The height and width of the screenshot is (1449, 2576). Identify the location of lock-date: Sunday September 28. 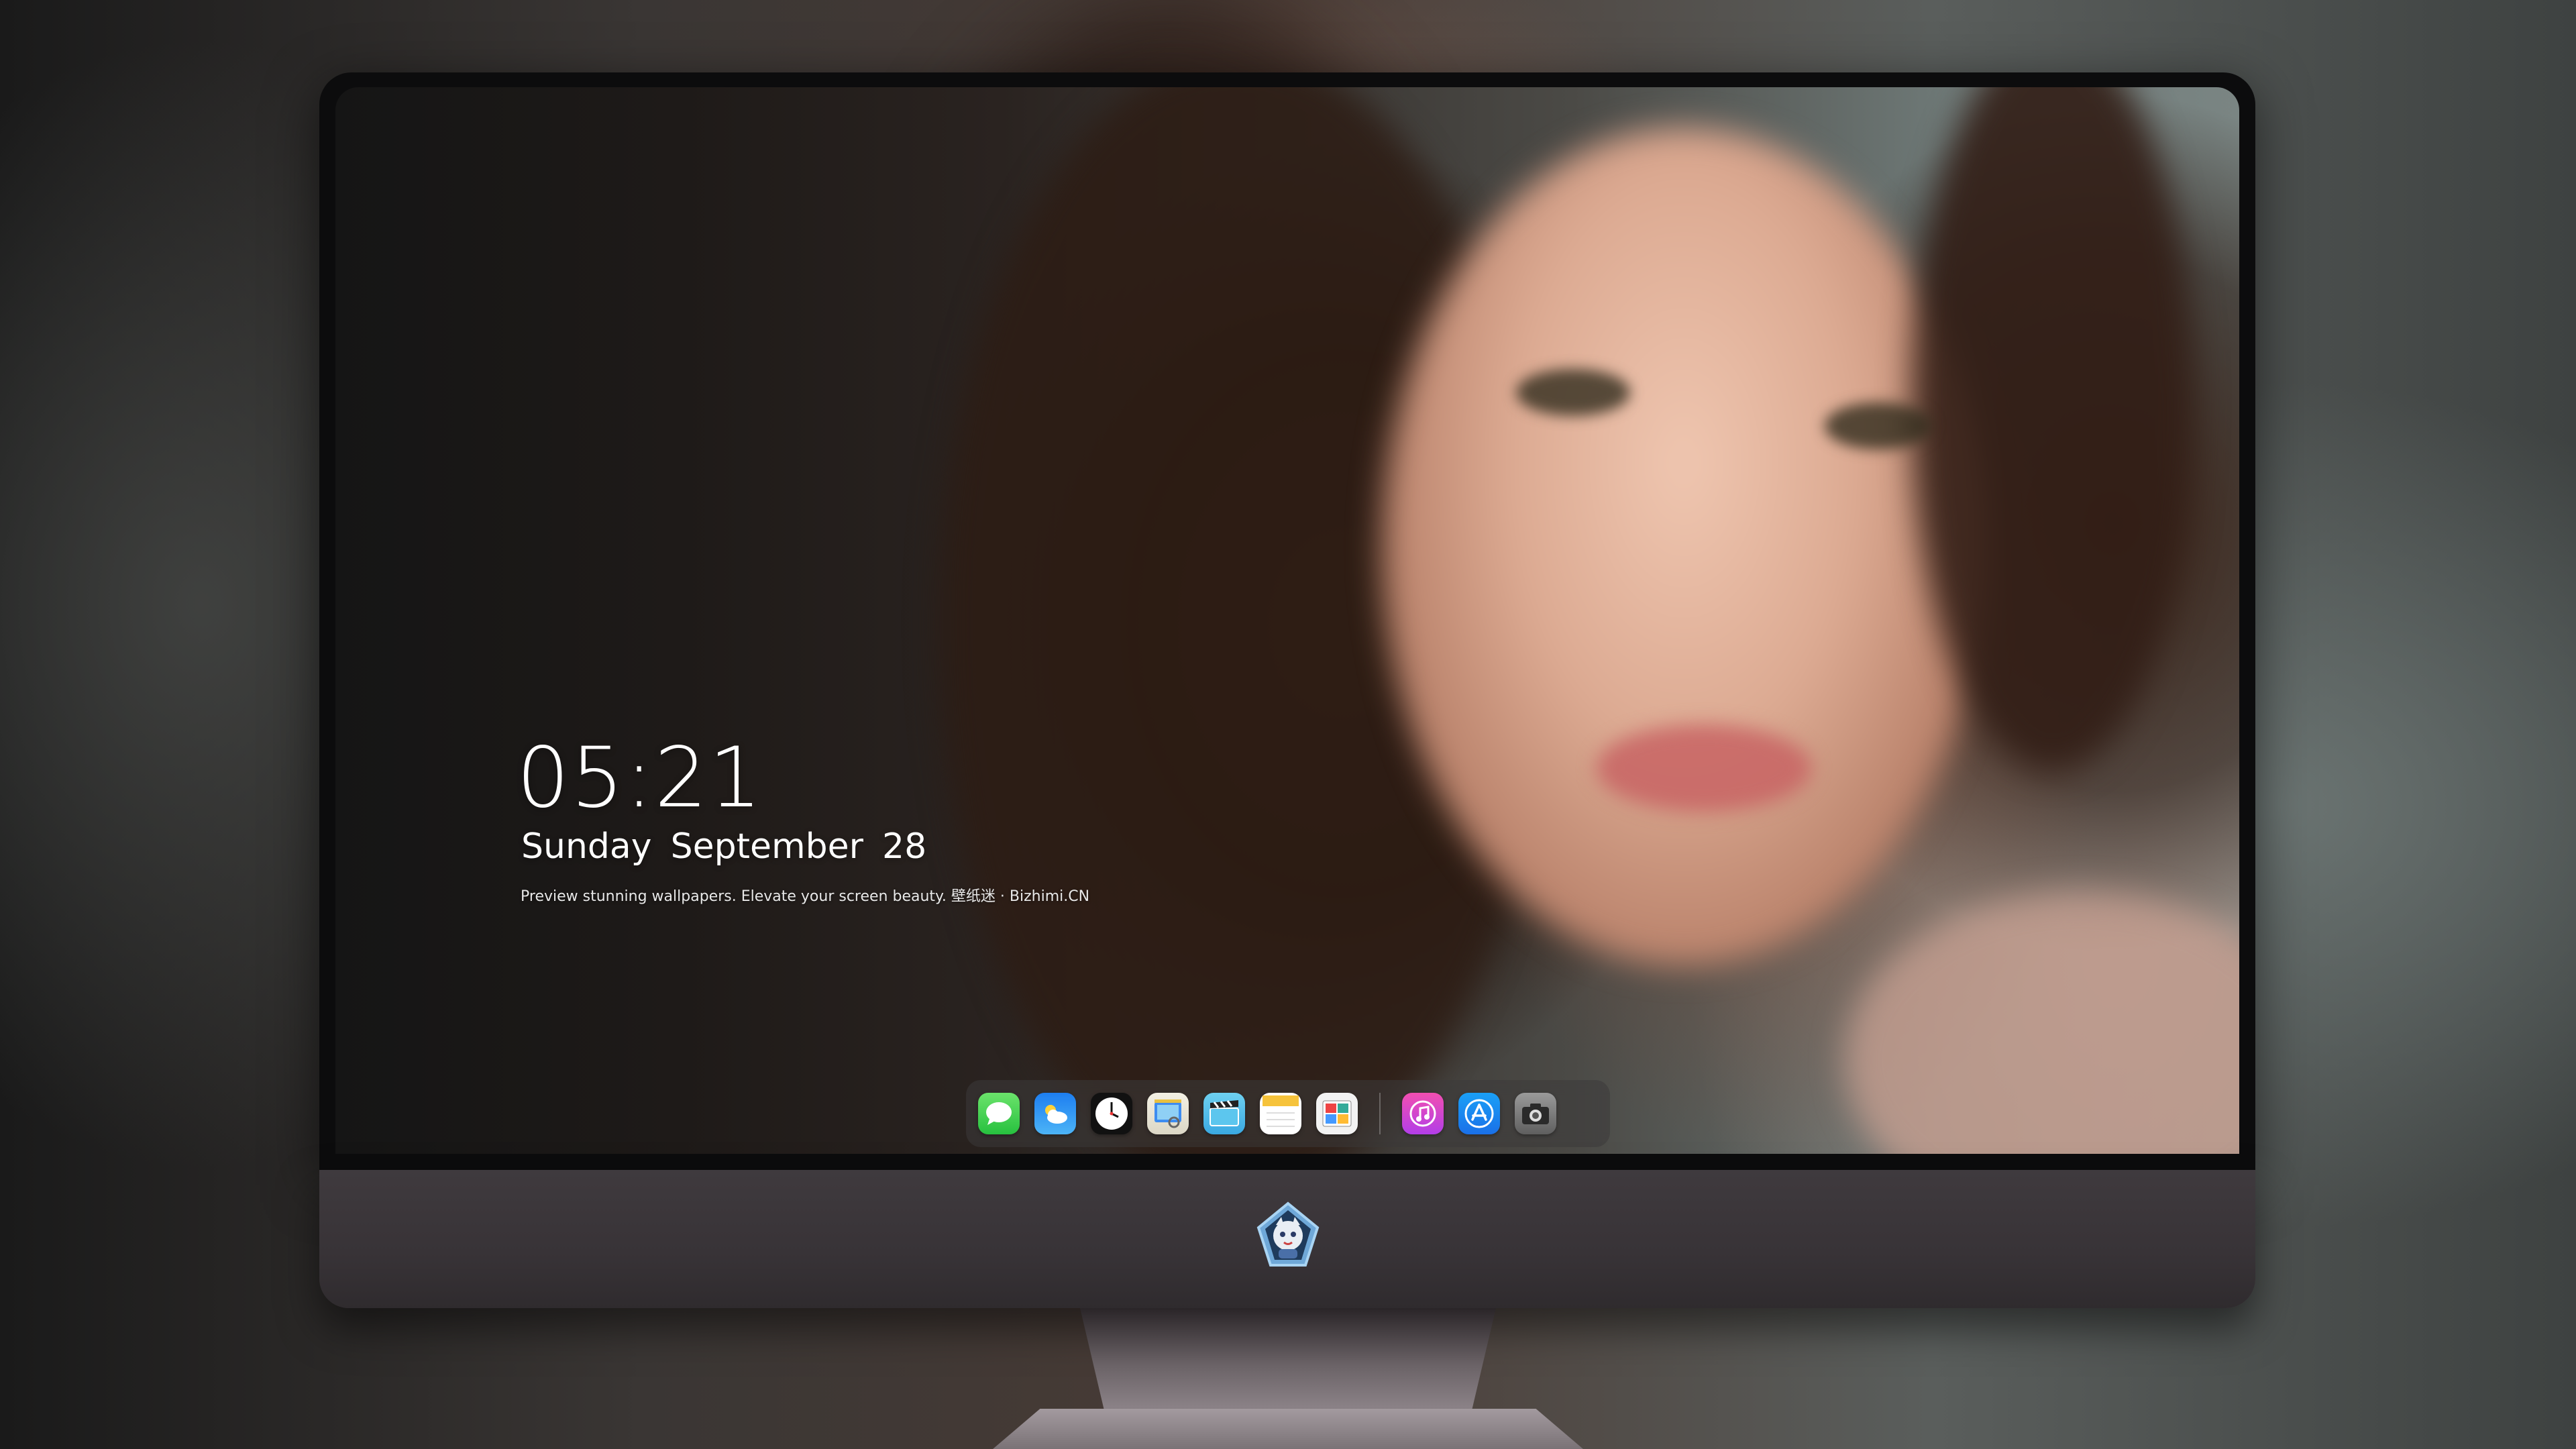
(733, 846).